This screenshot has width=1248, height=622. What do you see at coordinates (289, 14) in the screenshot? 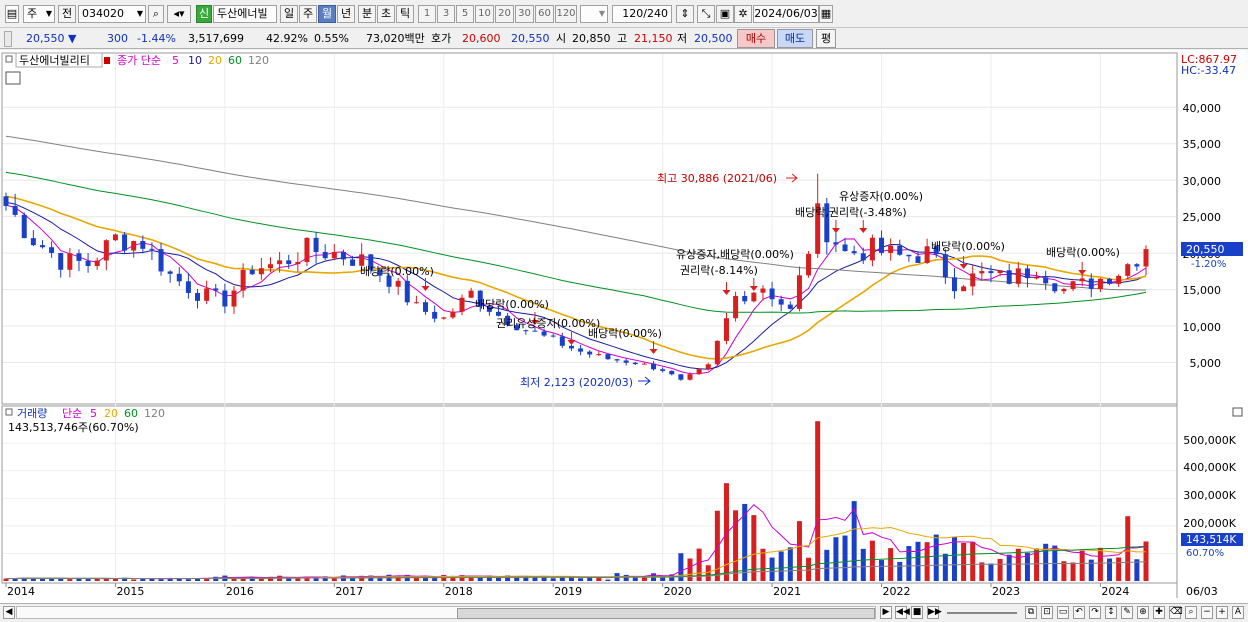
I see `tab-day: 일` at bounding box center [289, 14].